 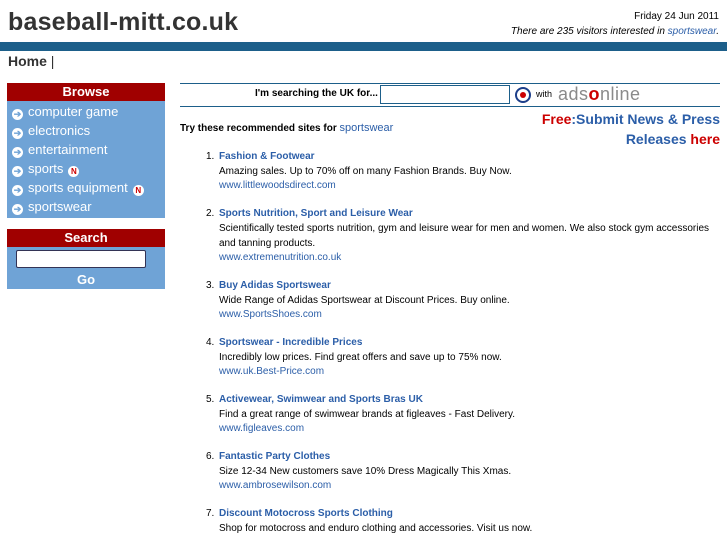 What do you see at coordinates (523, 95) in the screenshot?
I see `target-logo-icon` at bounding box center [523, 95].